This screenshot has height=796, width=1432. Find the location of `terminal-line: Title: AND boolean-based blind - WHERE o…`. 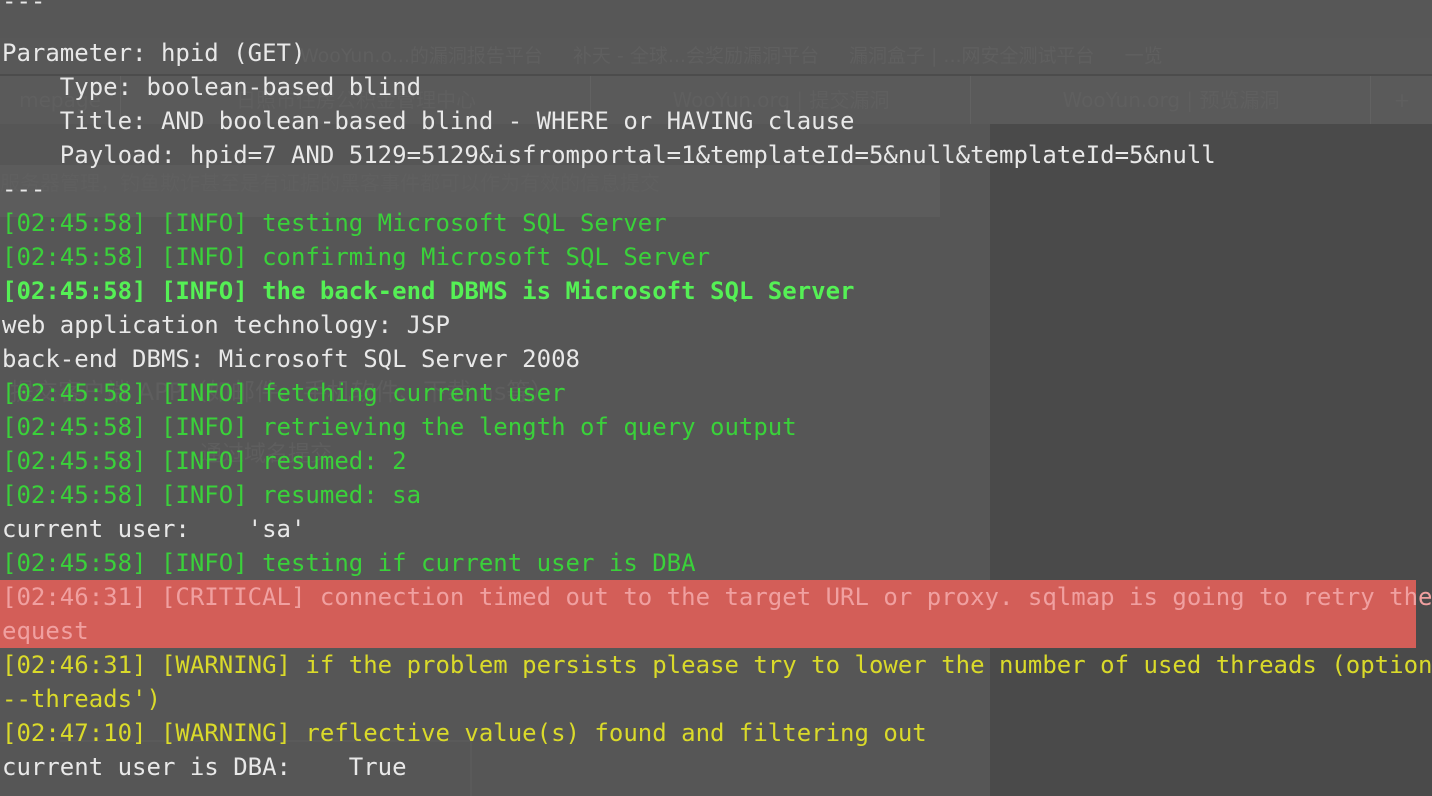

terminal-line: Title: AND boolean-based blind - WHERE o… is located at coordinates (428, 121).